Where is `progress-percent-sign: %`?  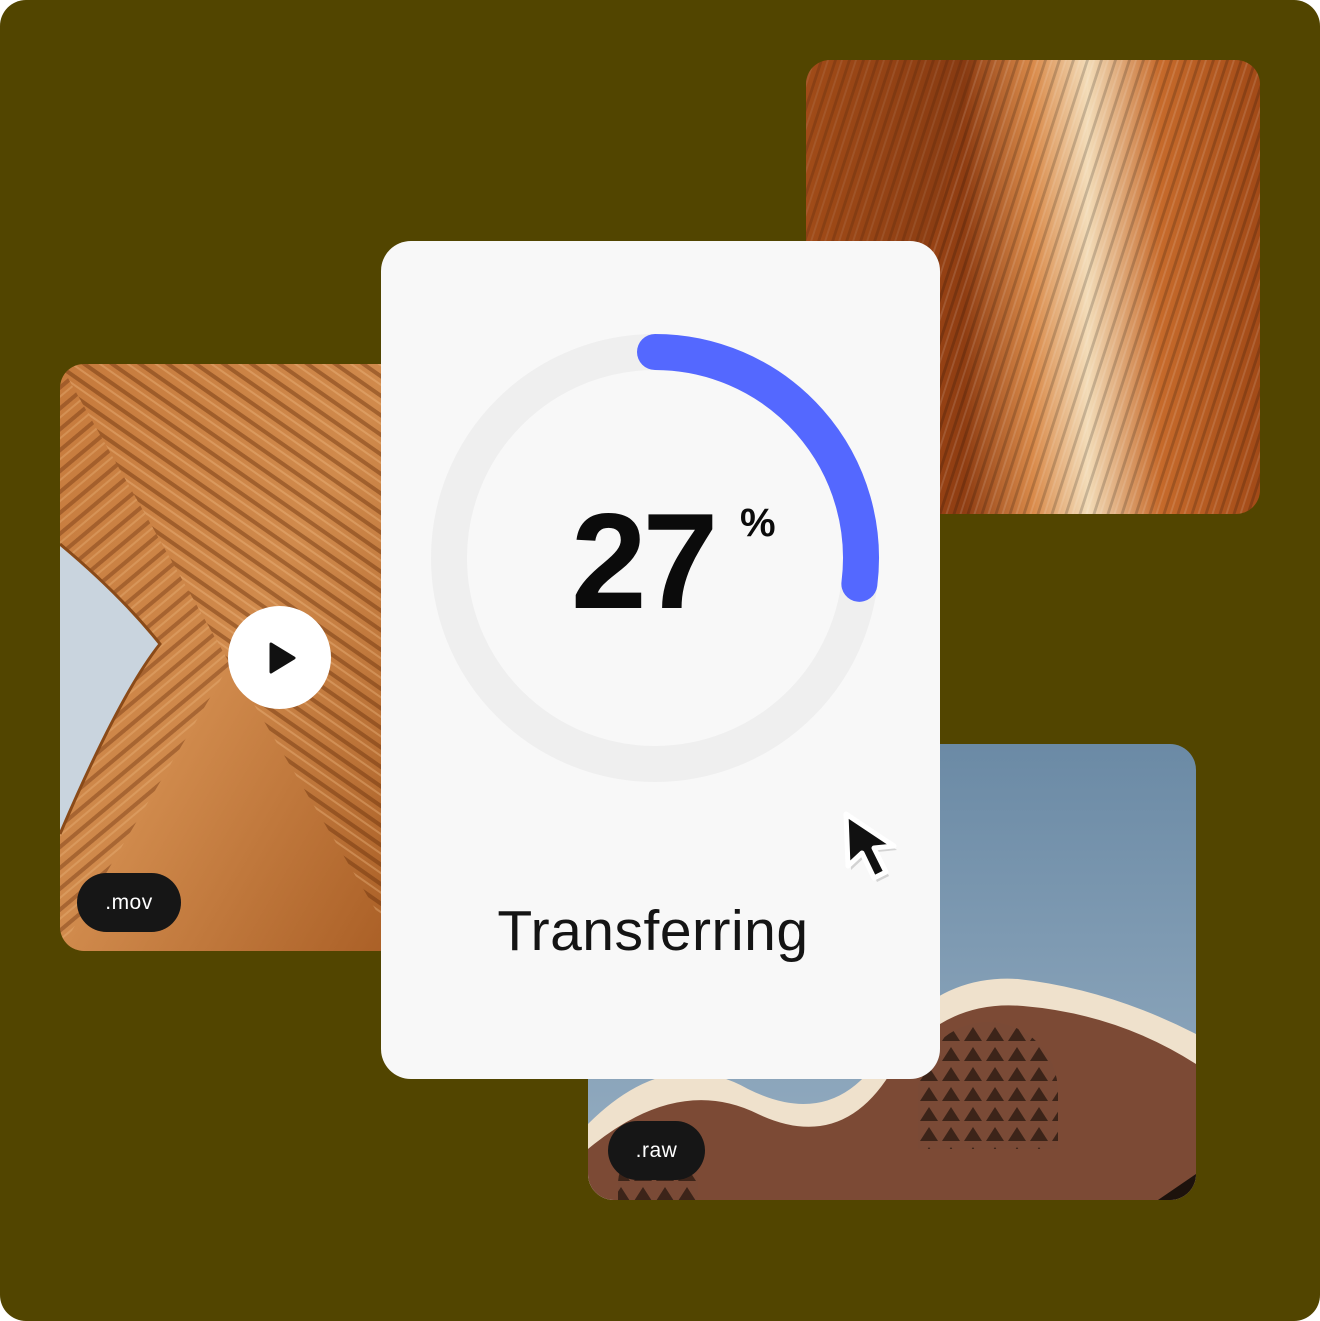 progress-percent-sign: % is located at coordinates (758, 523).